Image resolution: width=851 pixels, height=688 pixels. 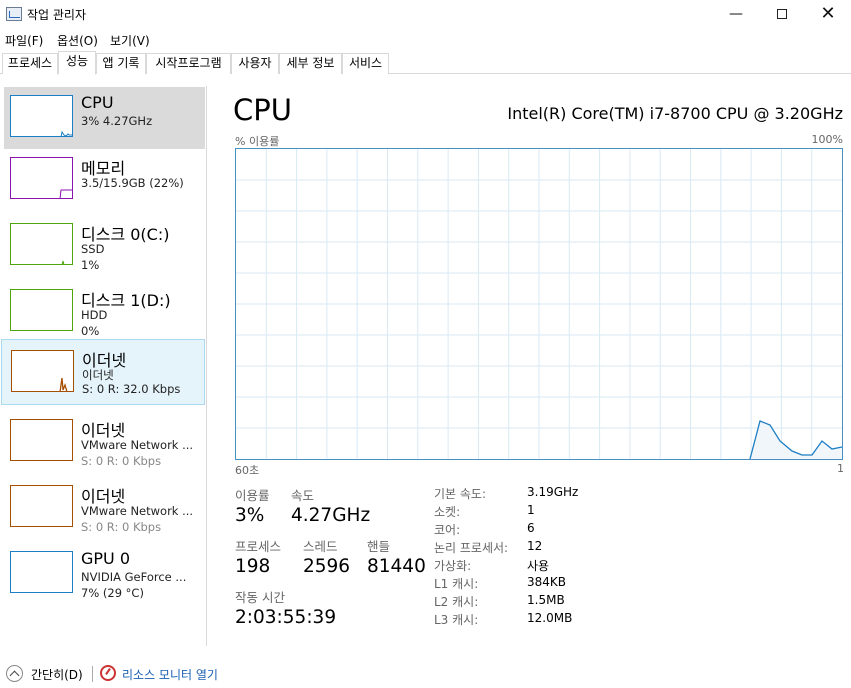 What do you see at coordinates (840, 468) in the screenshot?
I see `graph-x-right-label: 1` at bounding box center [840, 468].